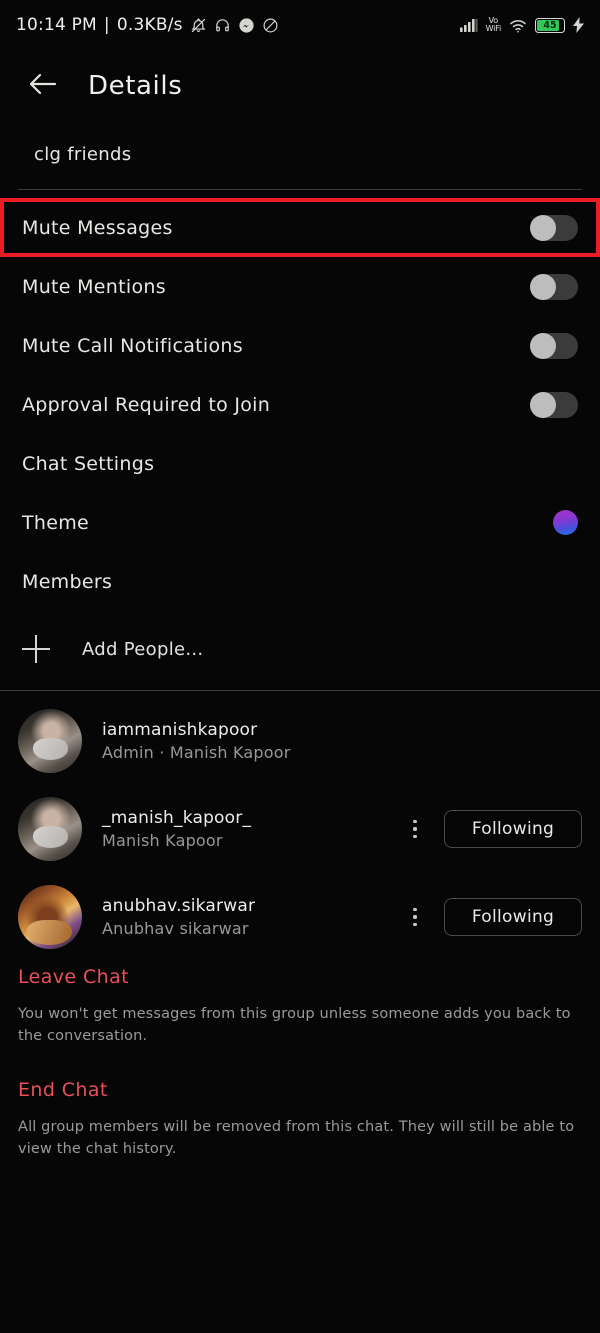 Image resolution: width=600 pixels, height=1333 pixels. I want to click on setting-label-members: Members, so click(67, 581).